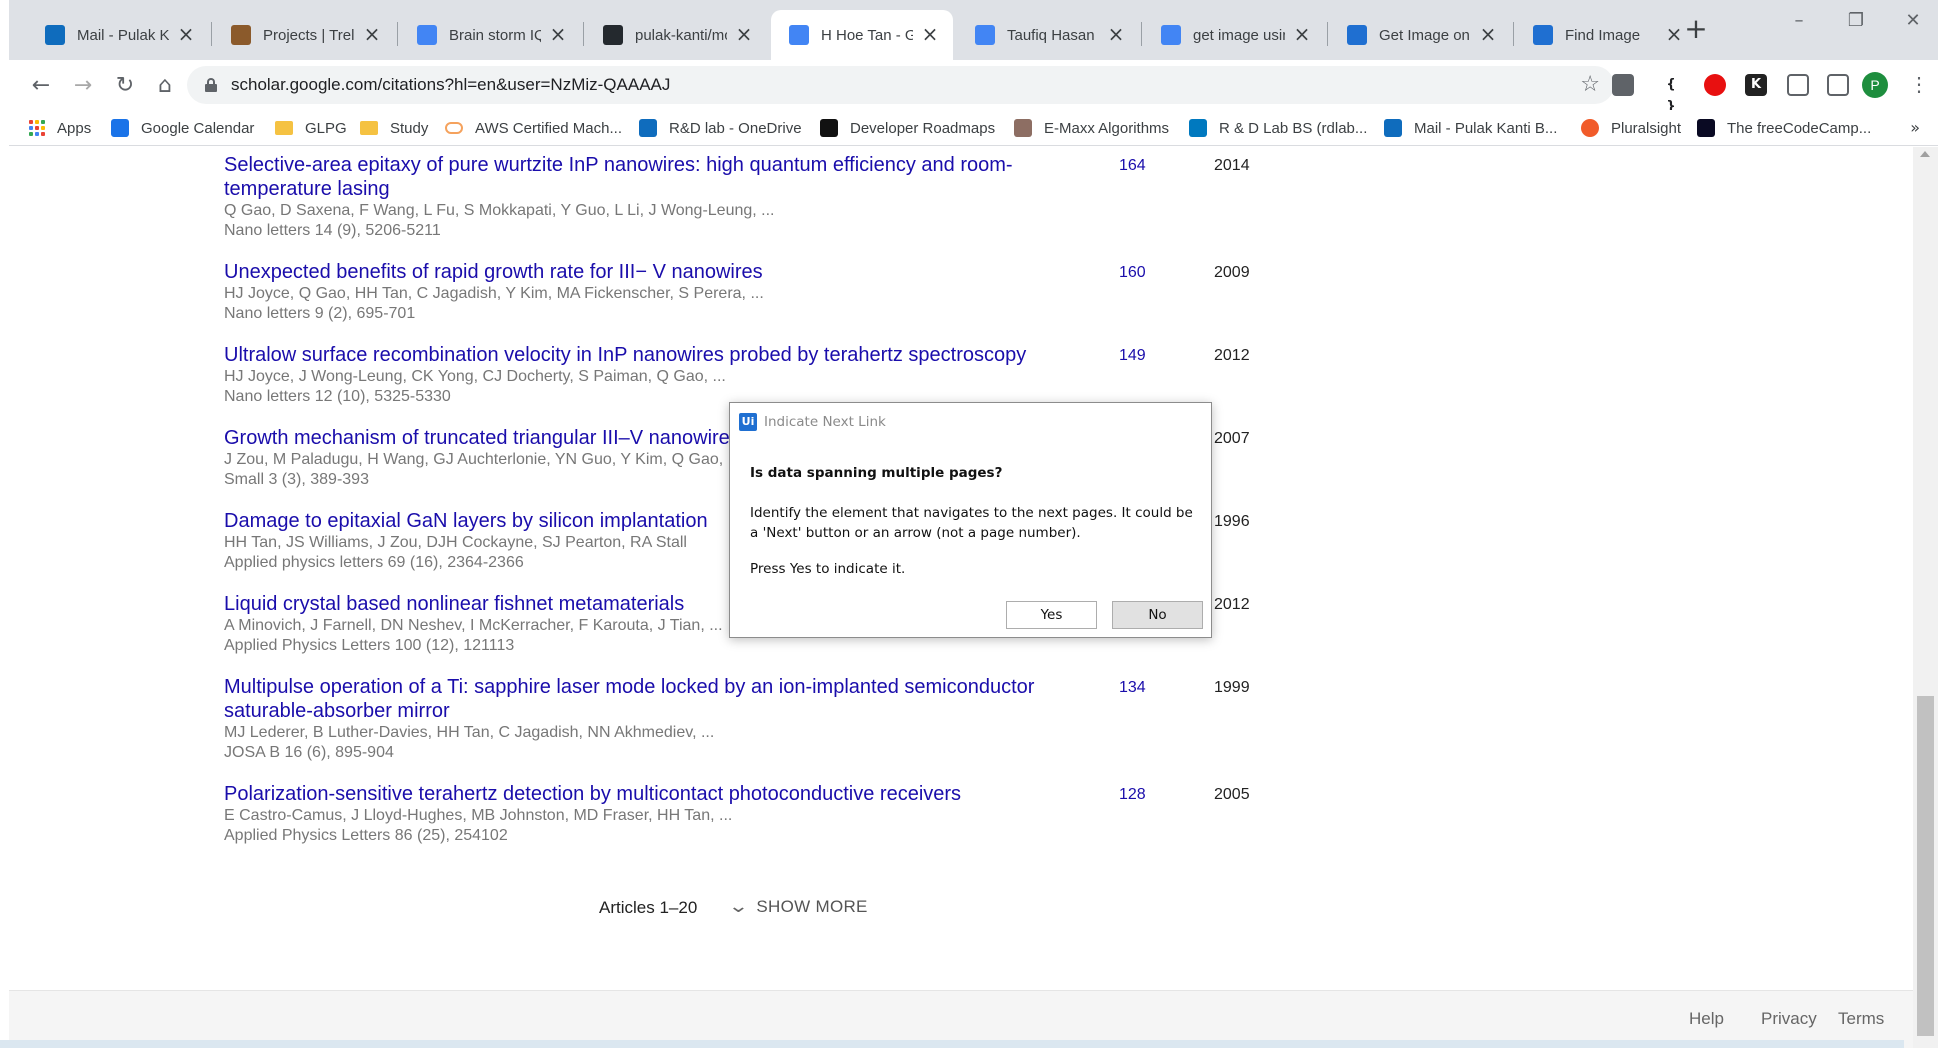 The width and height of the screenshot is (1938, 1048). I want to click on lock-icon, so click(211, 85).